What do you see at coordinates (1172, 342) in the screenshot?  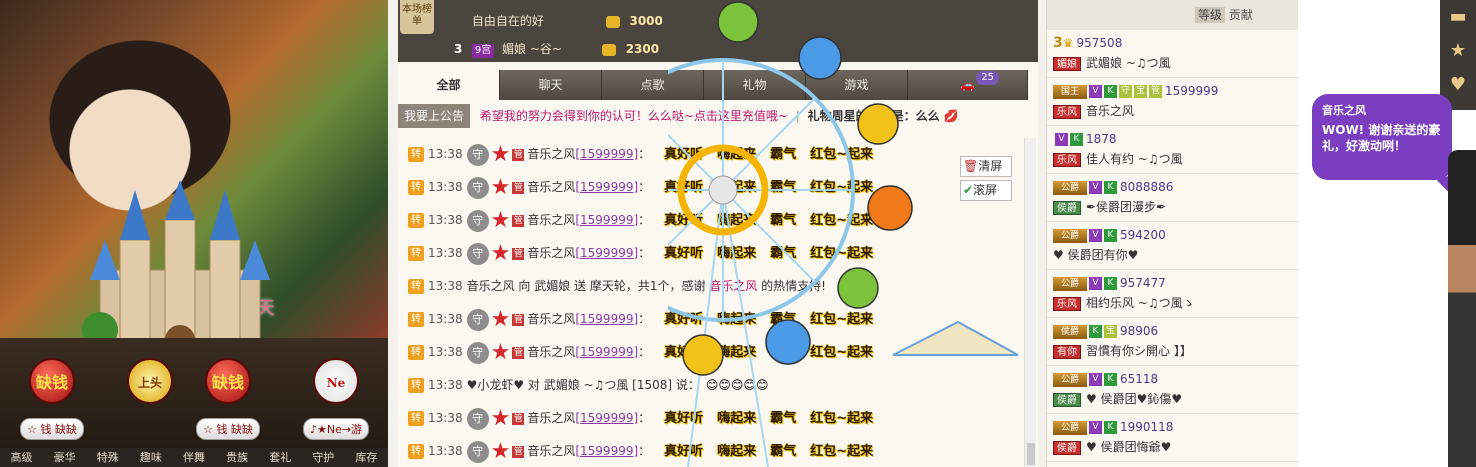 I see `user-row: 侯爵 K 宝 98906 有你 習慣有你シ開心 】】` at bounding box center [1172, 342].